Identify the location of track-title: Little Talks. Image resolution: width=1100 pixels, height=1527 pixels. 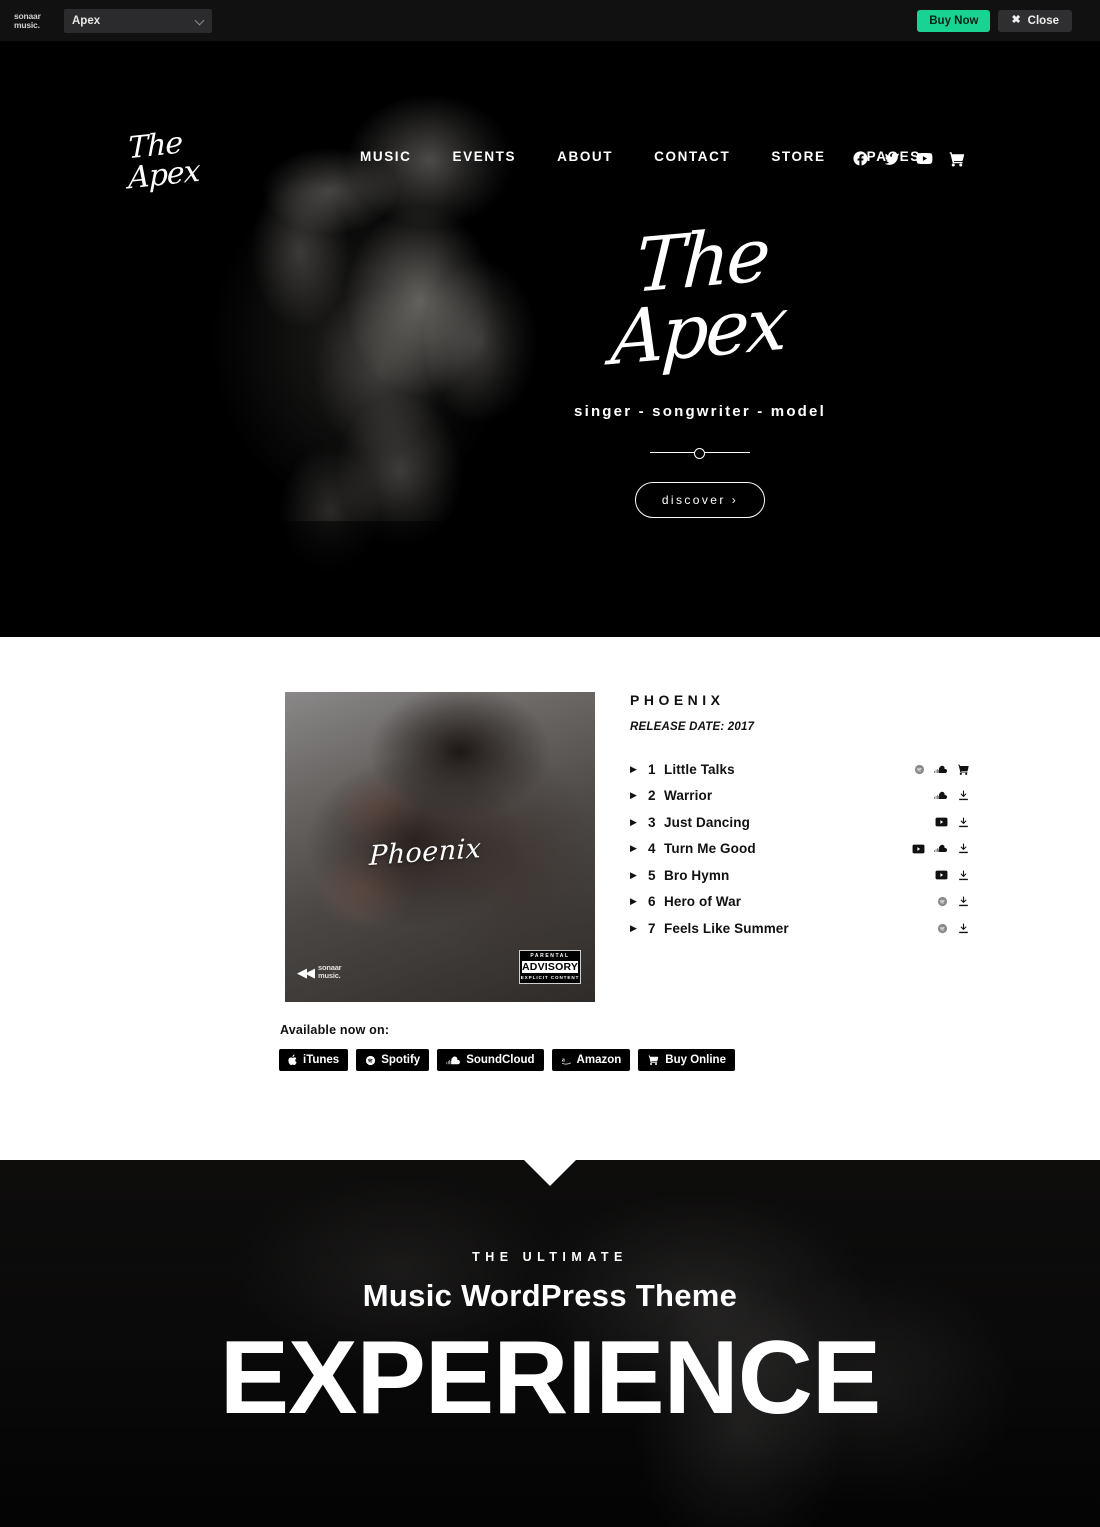
(699, 769).